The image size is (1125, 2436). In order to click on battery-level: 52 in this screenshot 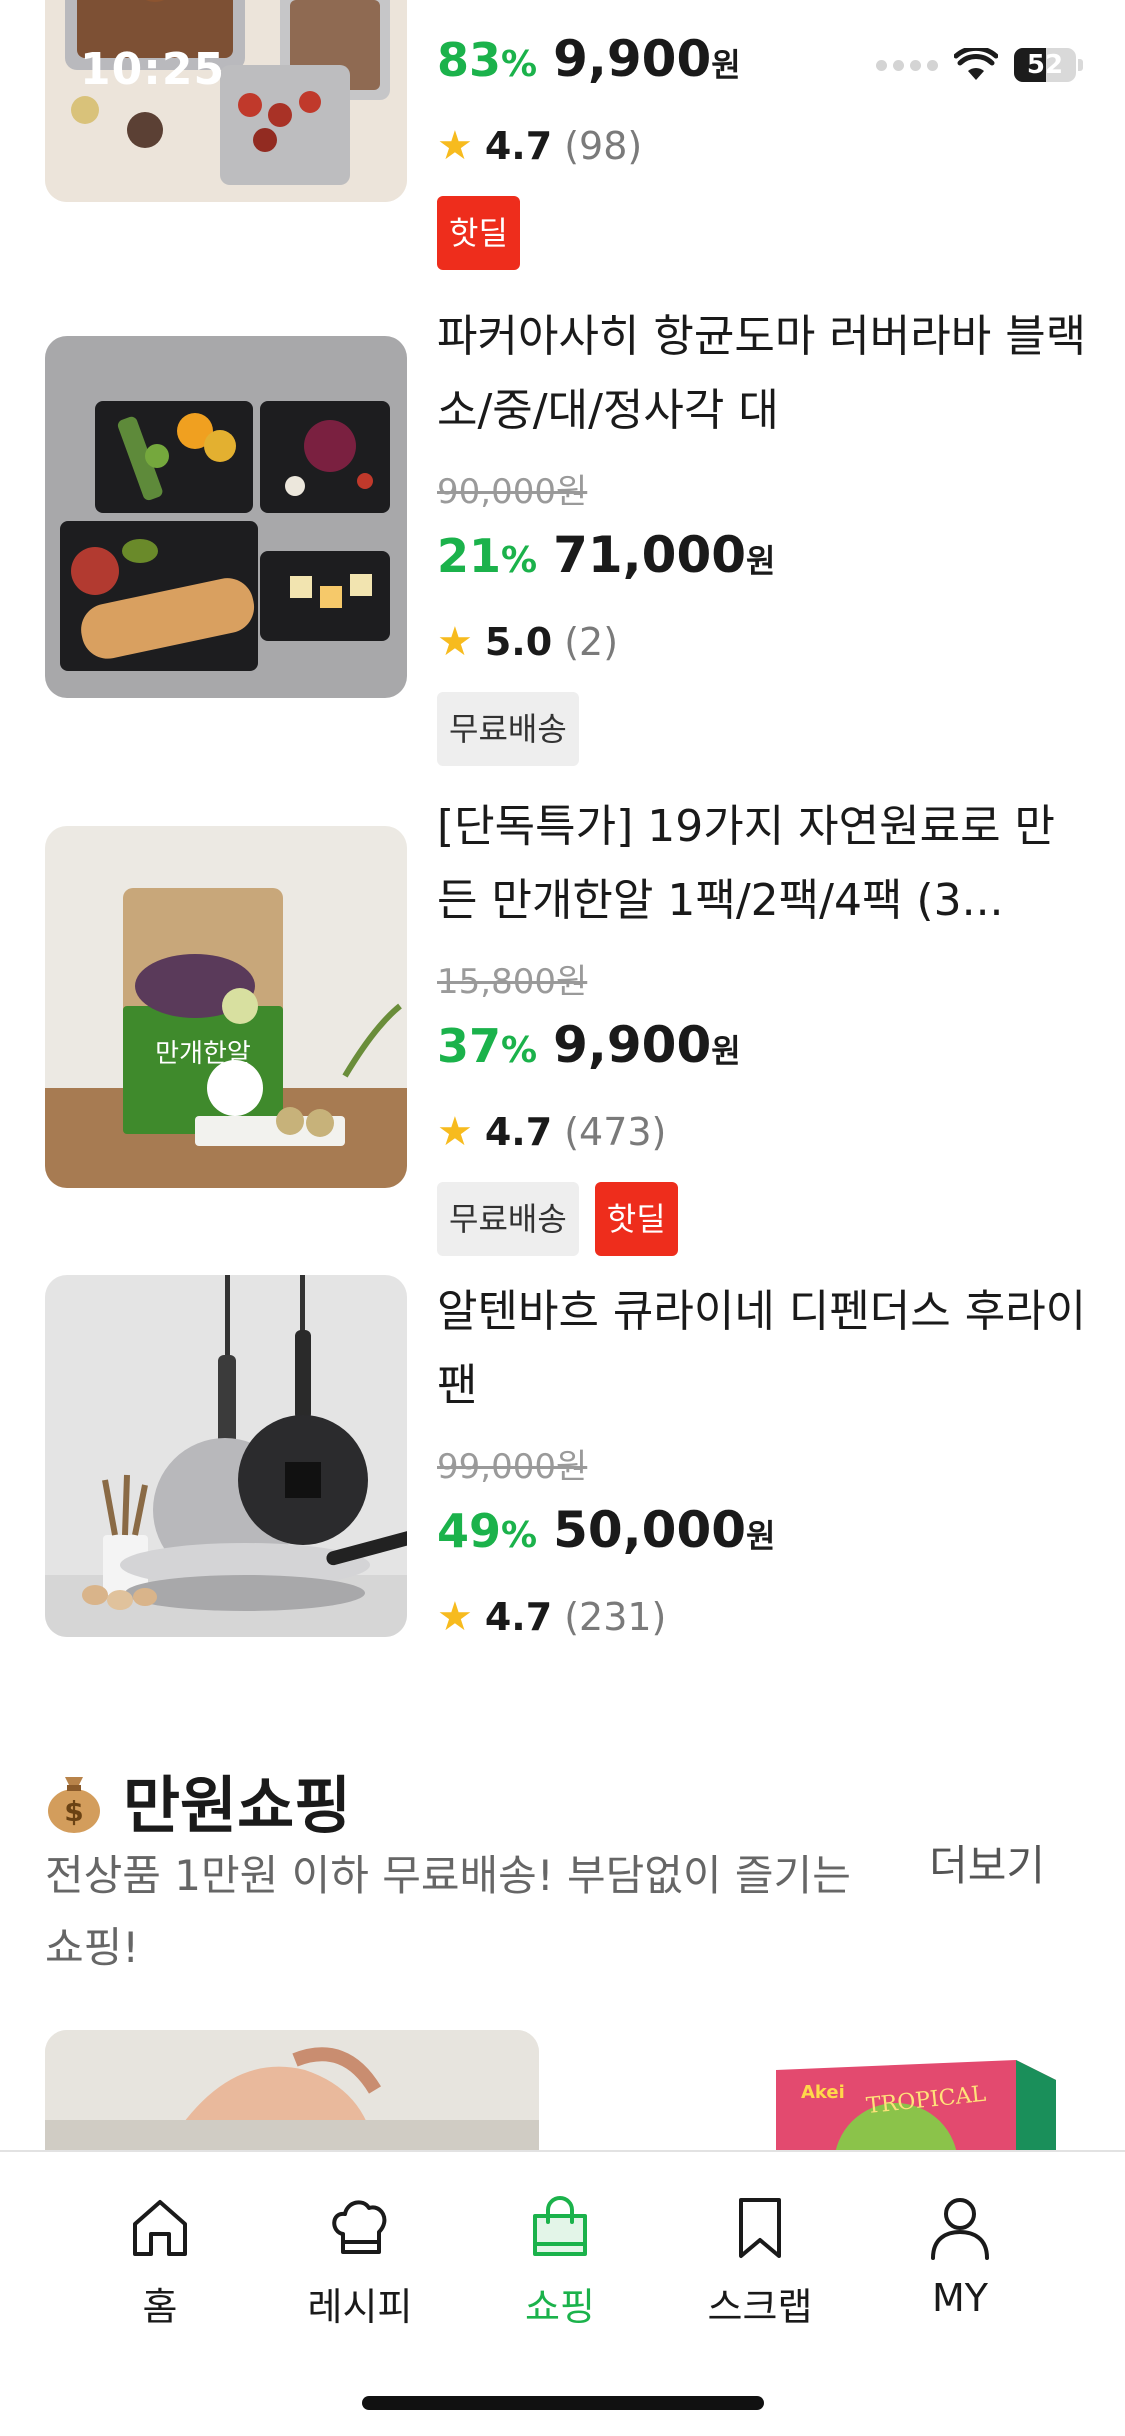, I will do `click(1045, 65)`.